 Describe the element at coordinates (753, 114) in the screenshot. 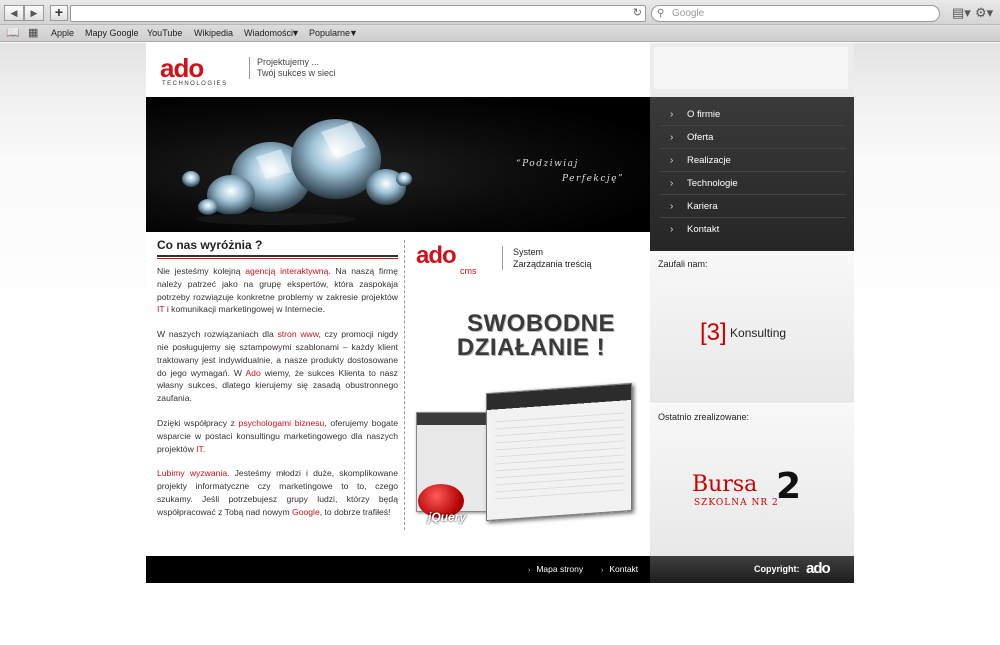

I see `nav-item-o-firmie: › O firmie` at that location.